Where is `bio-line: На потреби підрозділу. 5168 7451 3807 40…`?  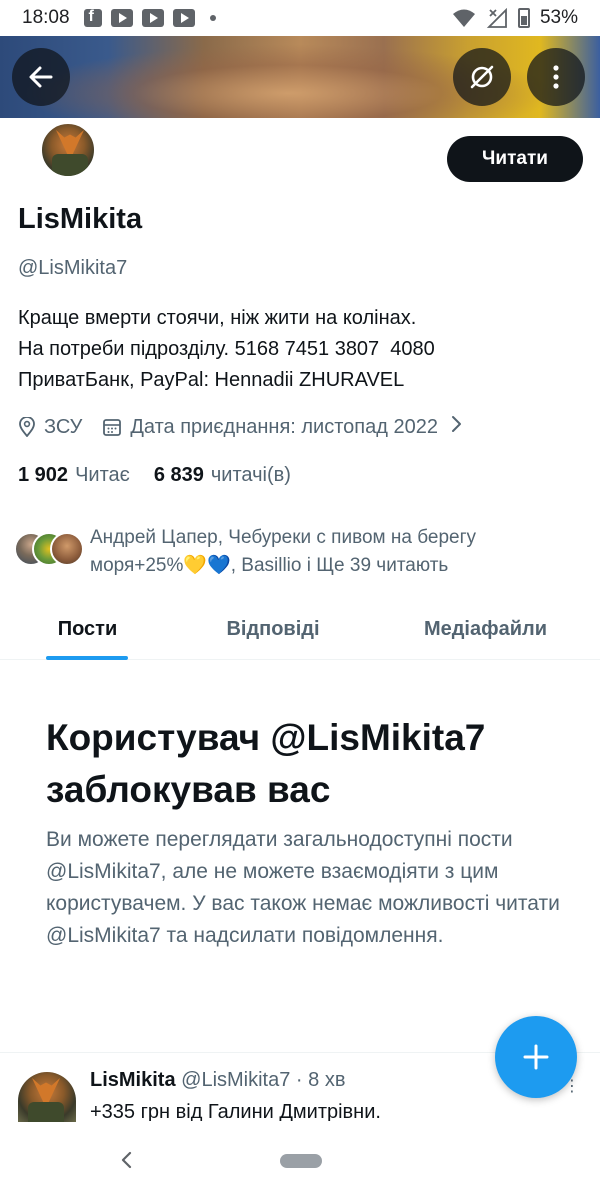
bio-line: На потреби підрозділу. 5168 7451 3807 40… is located at coordinates (226, 349).